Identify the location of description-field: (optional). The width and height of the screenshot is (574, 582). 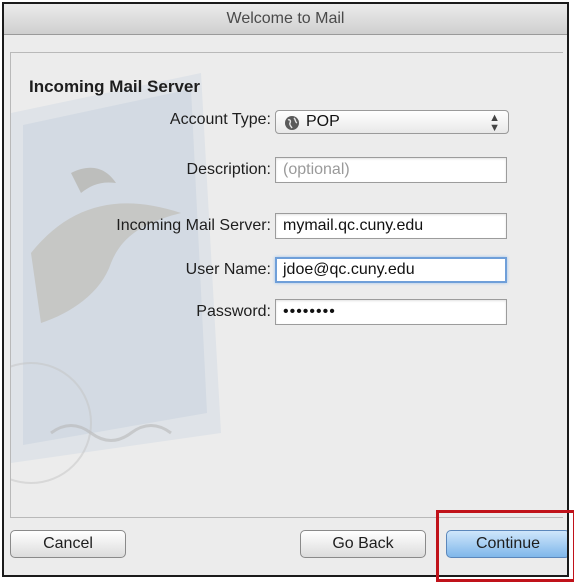
(391, 170).